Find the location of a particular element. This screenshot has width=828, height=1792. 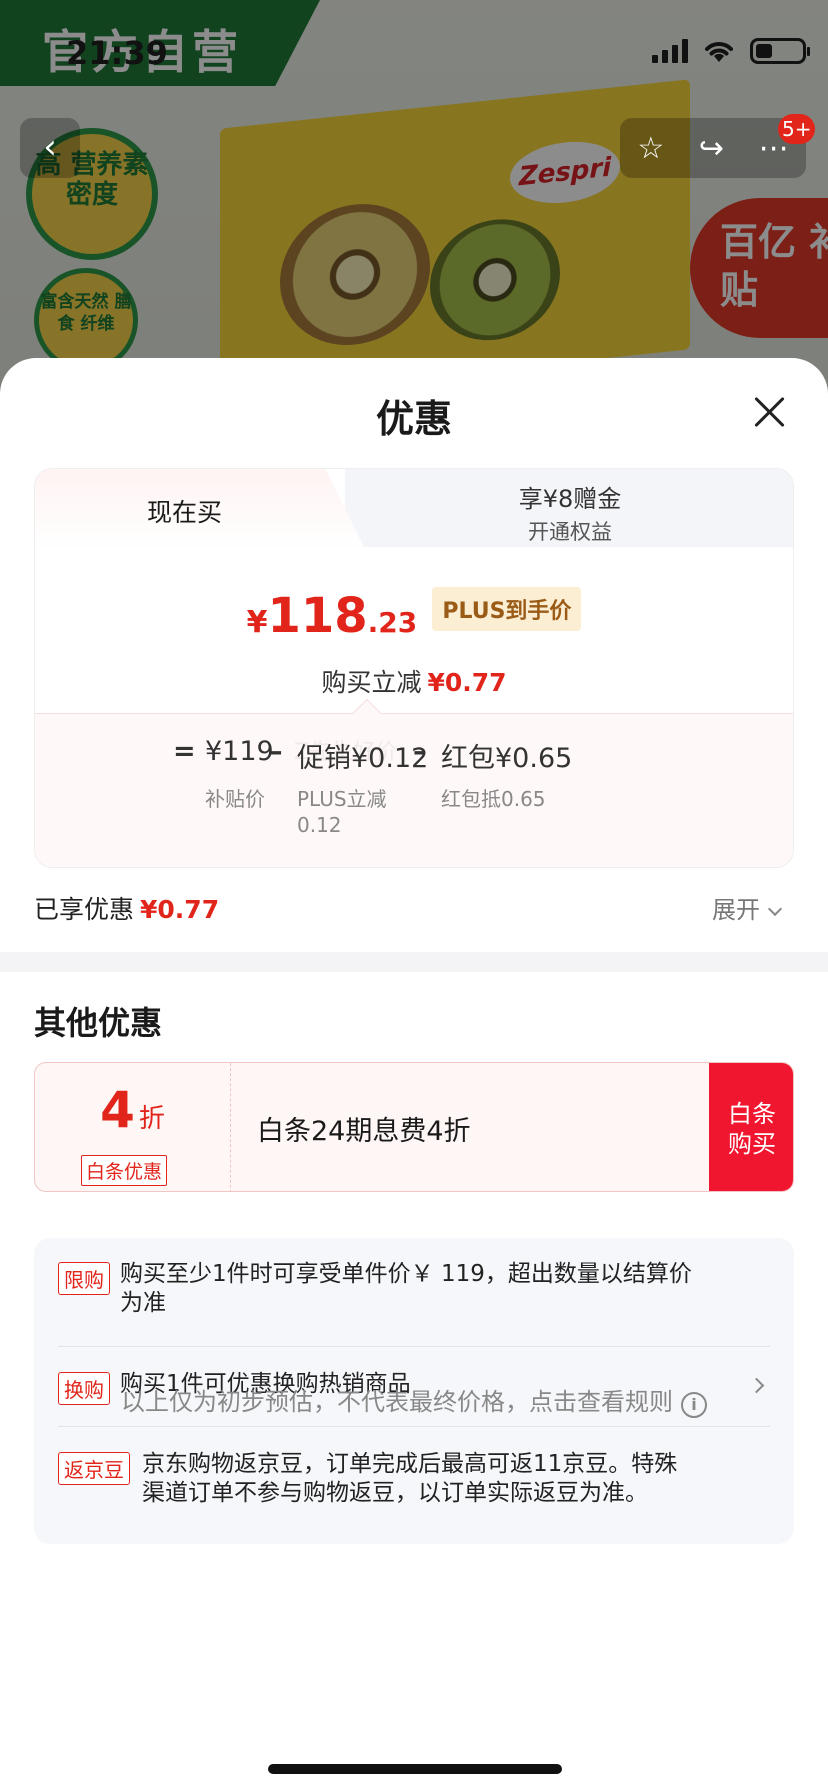

plus-price-tag: PLUS到手价 is located at coordinates (507, 609).